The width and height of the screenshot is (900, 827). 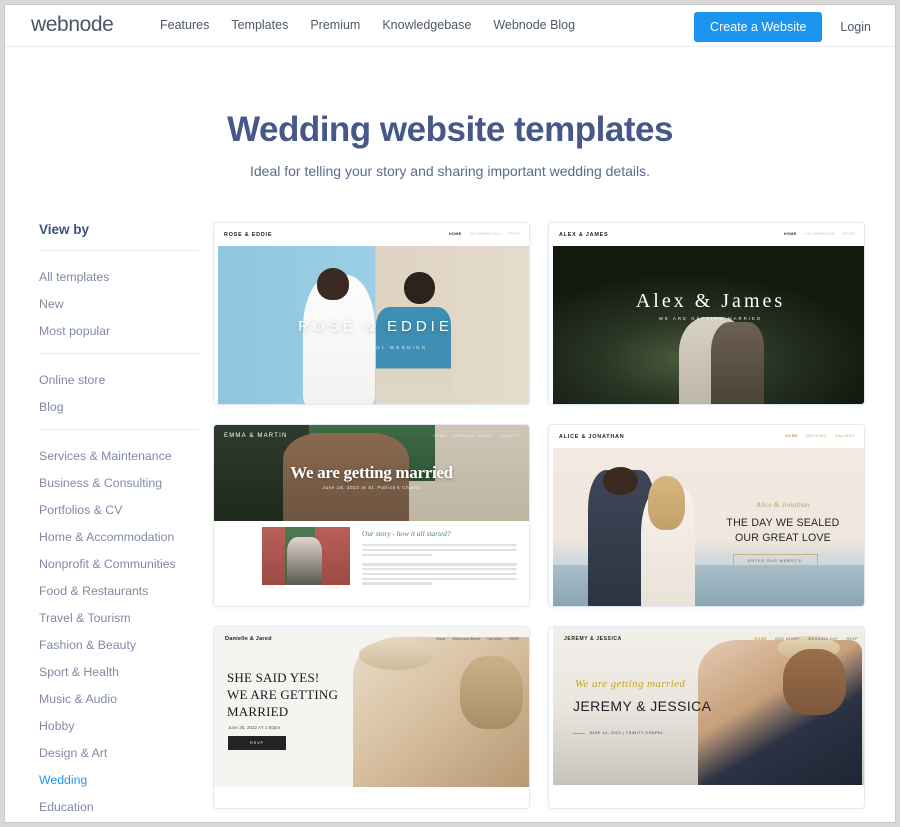 I want to click on nav-item-premium: Premium, so click(x=335, y=25).